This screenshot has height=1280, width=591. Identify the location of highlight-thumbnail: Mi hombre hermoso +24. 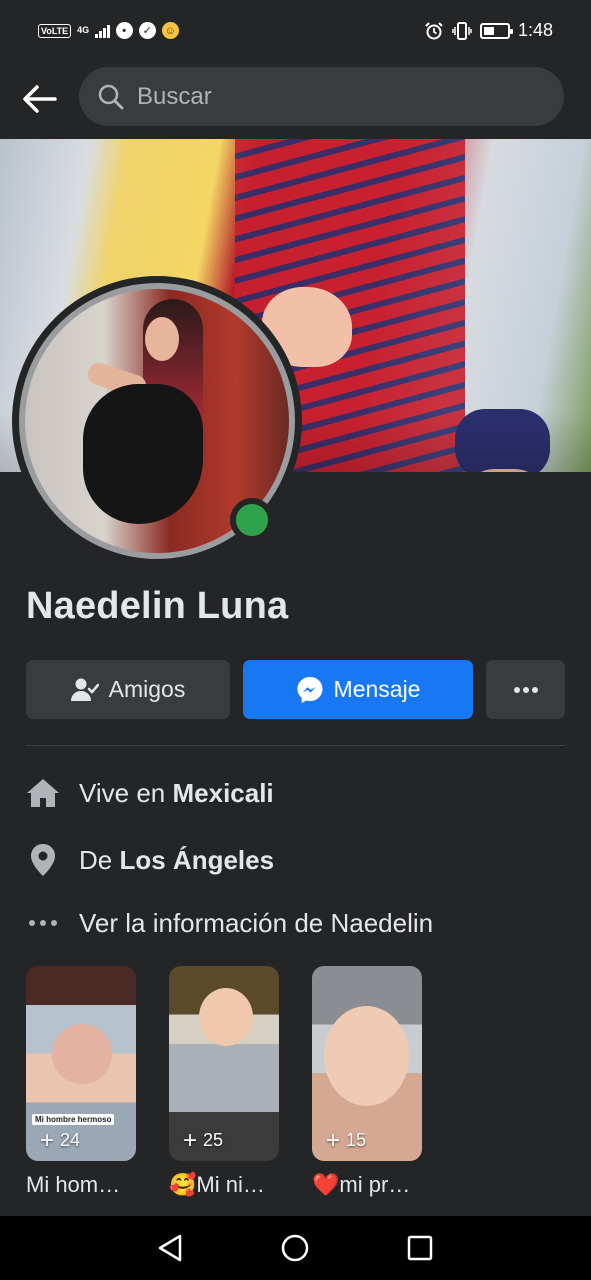
(81, 1063).